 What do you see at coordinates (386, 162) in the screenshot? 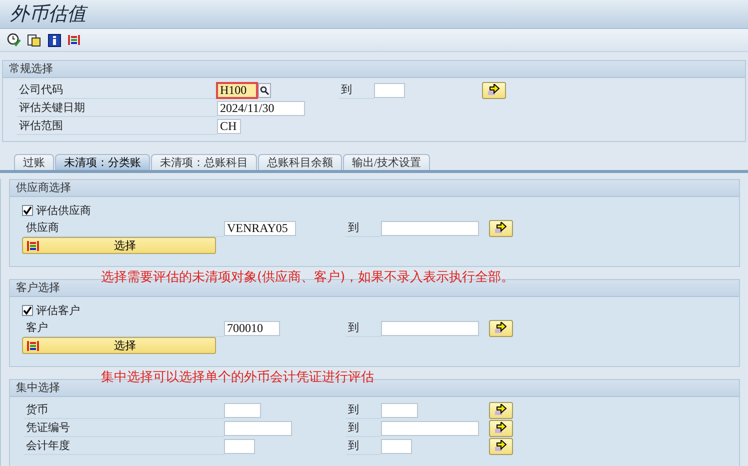
I see `tab: 输出/技术设置` at bounding box center [386, 162].